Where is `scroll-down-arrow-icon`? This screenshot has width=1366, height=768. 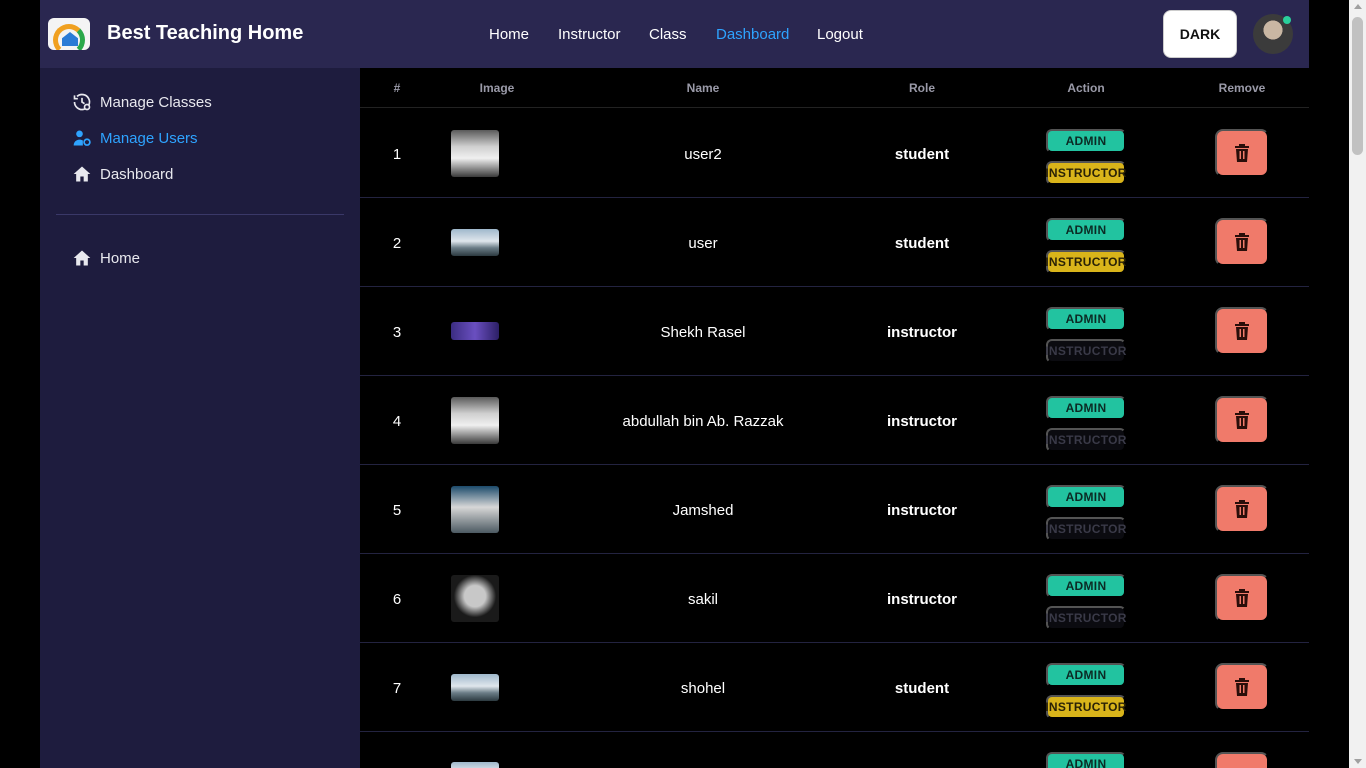 scroll-down-arrow-icon is located at coordinates (1358, 761).